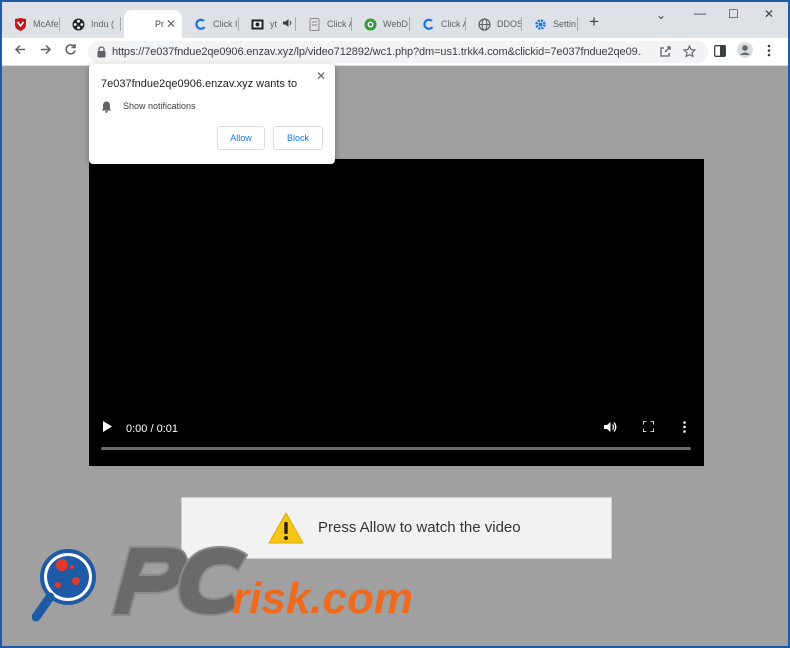 The height and width of the screenshot is (648, 790). What do you see at coordinates (322, 598) in the screenshot?
I see `svg-text: risk.com` at bounding box center [322, 598].